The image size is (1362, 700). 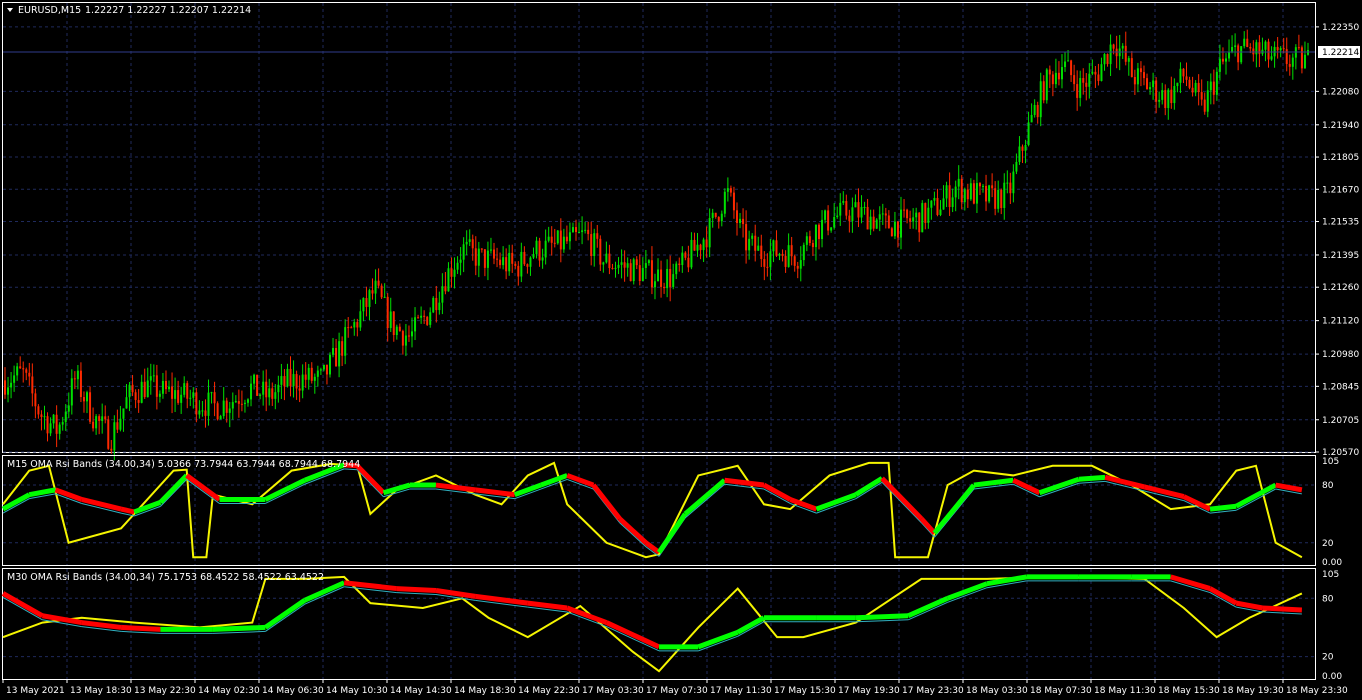 I want to click on collapse-icon, so click(x=10, y=10).